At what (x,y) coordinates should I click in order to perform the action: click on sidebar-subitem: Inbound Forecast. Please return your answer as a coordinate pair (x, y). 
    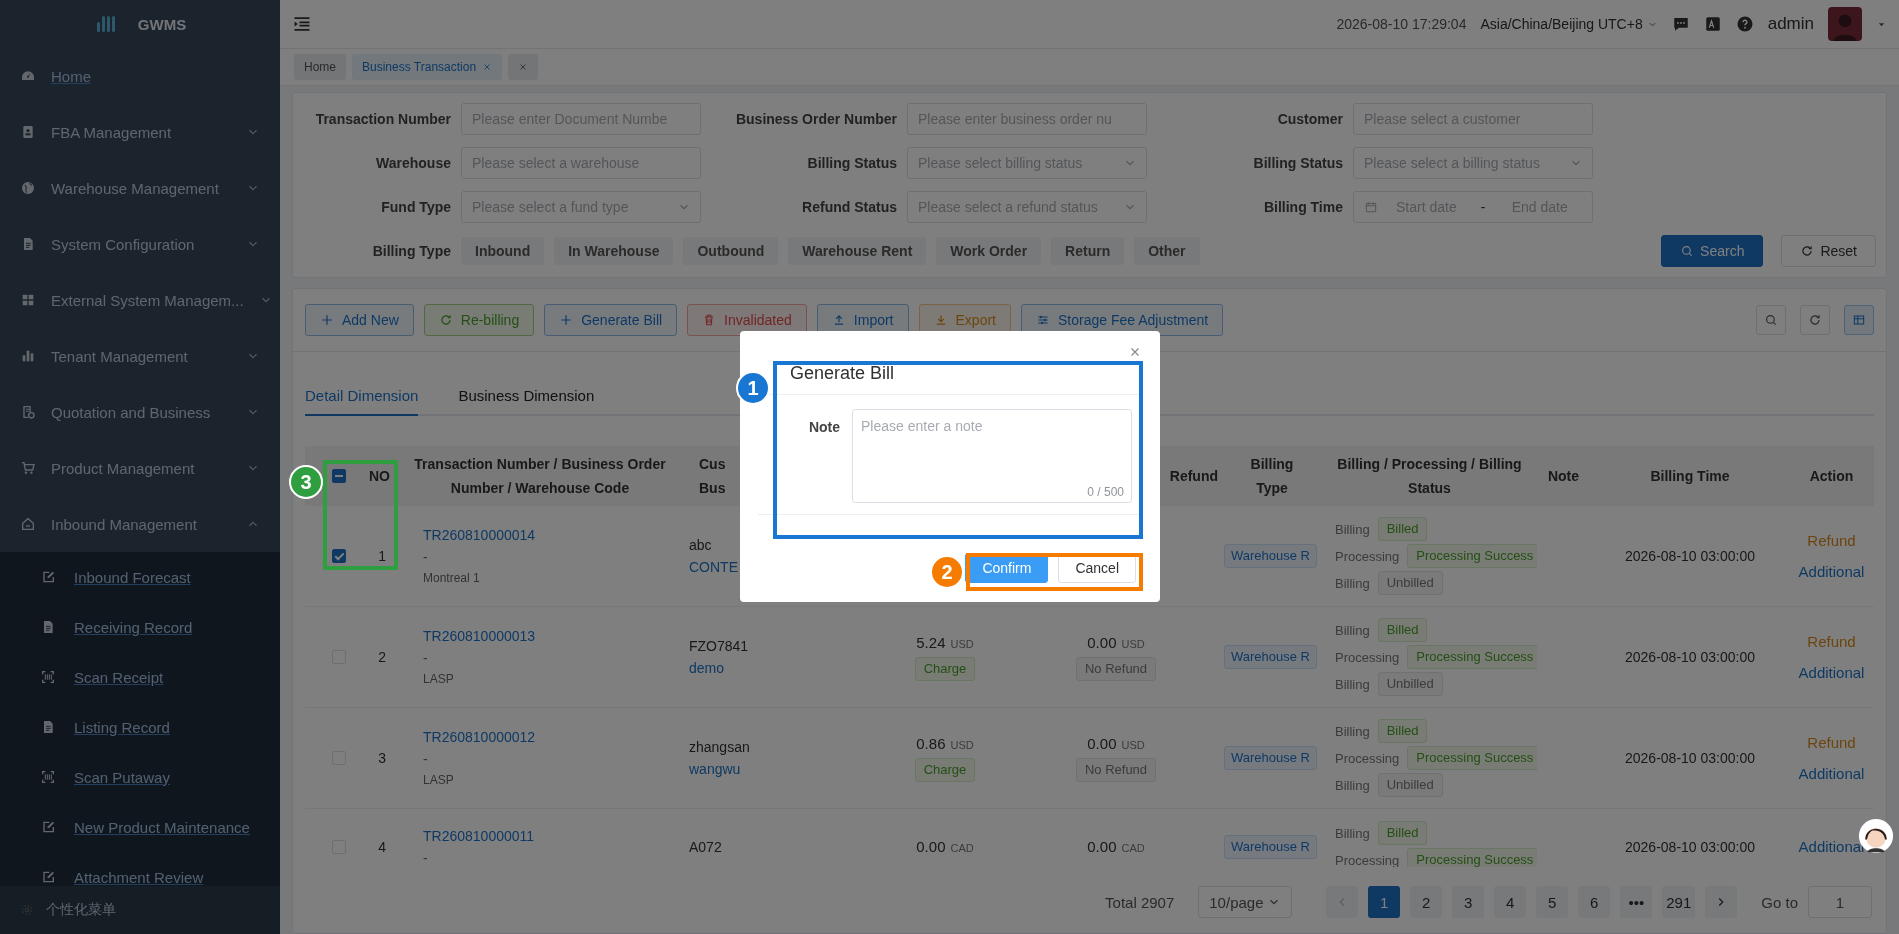
    Looking at the image, I should click on (140, 577).